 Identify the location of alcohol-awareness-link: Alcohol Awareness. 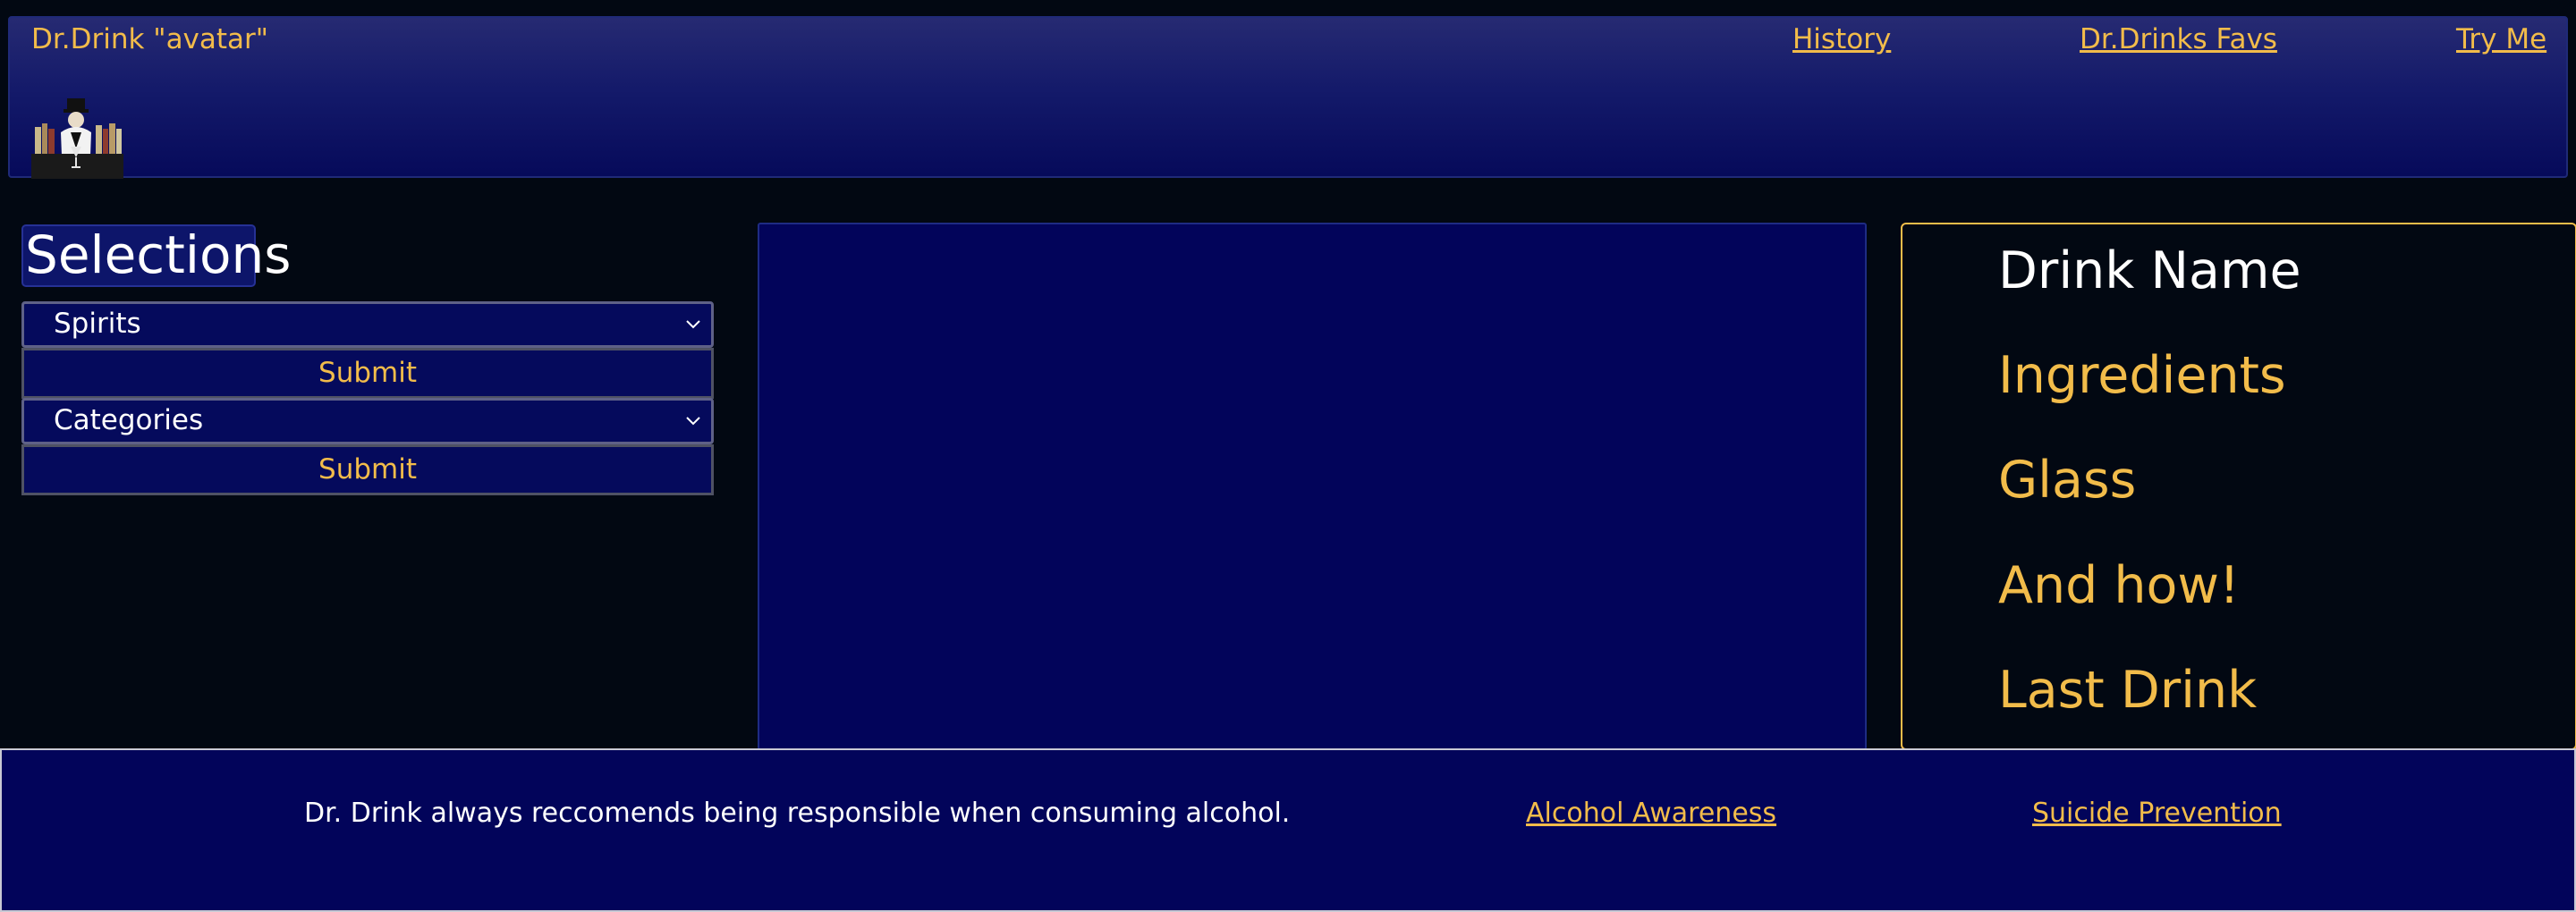
(1651, 813).